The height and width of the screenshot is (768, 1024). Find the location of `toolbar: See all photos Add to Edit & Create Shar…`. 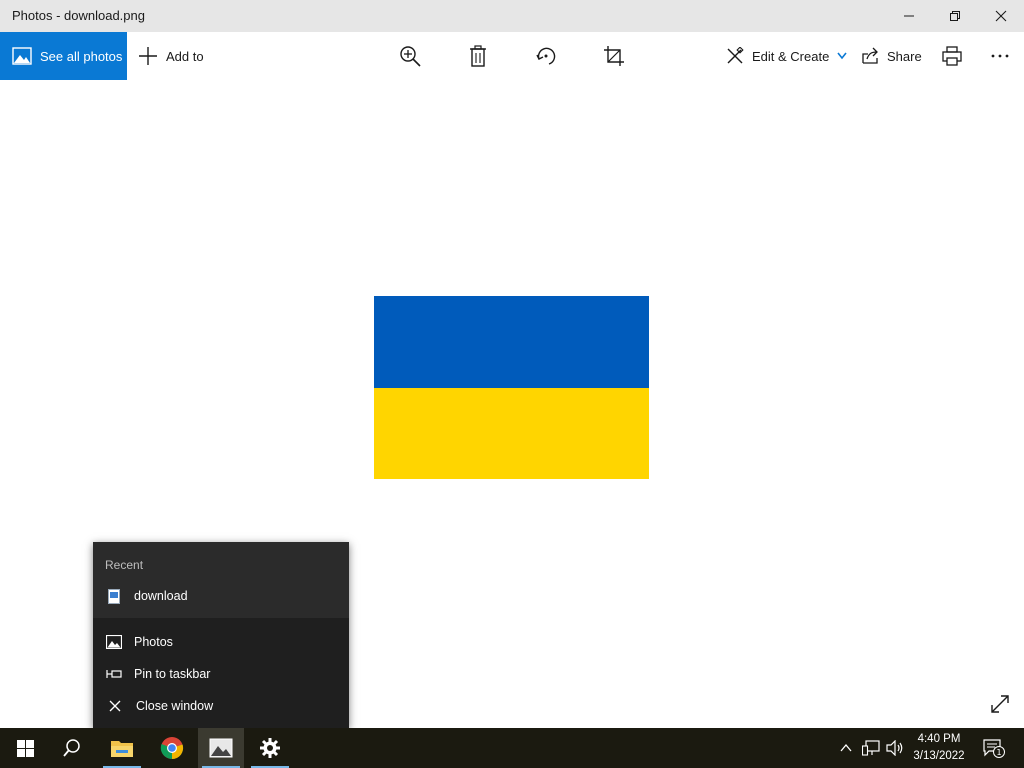

toolbar: See all photos Add to Edit & Create Shar… is located at coordinates (512, 56).